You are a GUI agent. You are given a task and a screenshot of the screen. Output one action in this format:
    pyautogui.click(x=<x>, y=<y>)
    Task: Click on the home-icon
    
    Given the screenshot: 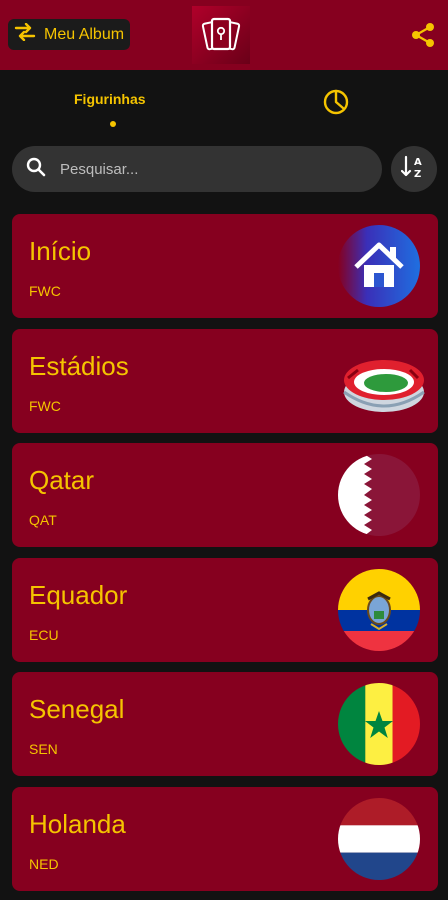 What is the action you would take?
    pyautogui.click(x=379, y=266)
    